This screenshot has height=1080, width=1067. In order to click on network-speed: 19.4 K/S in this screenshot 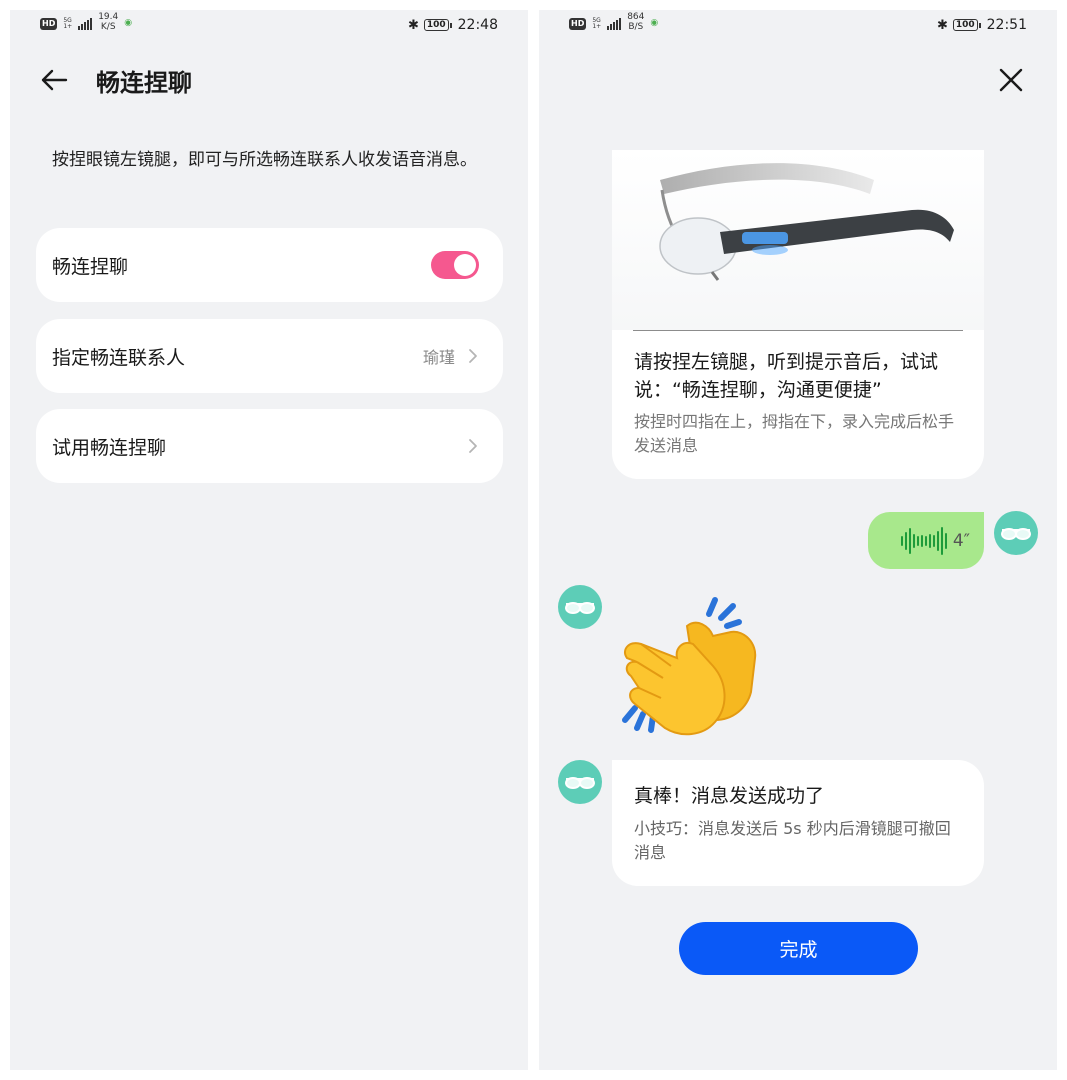, I will do `click(108, 22)`.